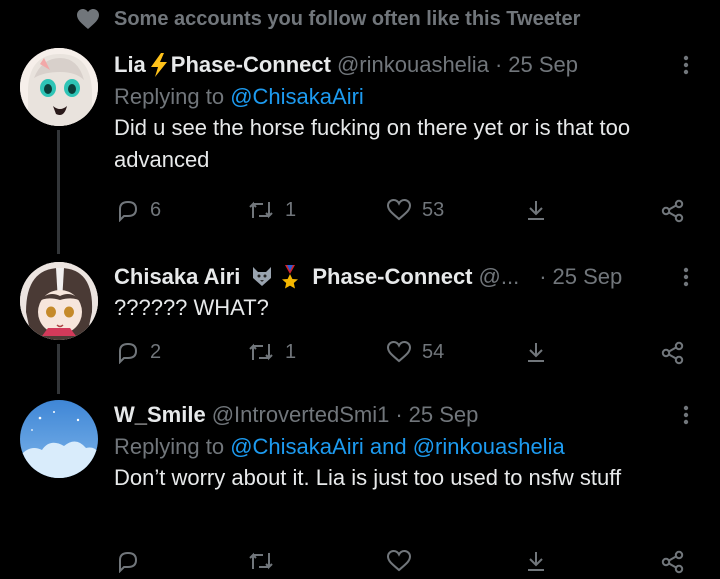 This screenshot has width=720, height=579. What do you see at coordinates (415, 210) in the screenshot?
I see `like-button: 53` at bounding box center [415, 210].